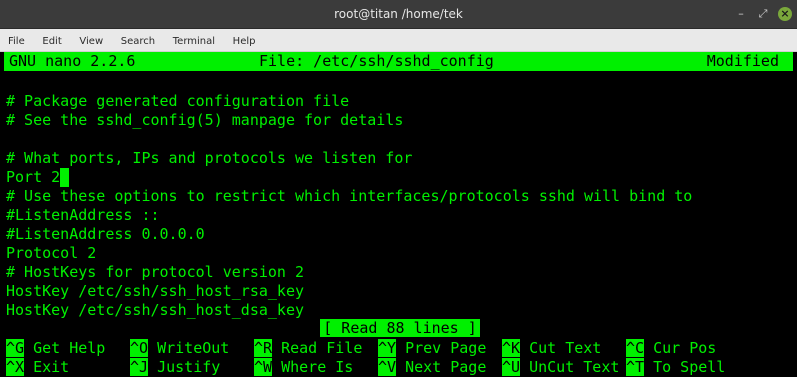  I want to click on shortcut-cur-pos: ^C Cur Pos, so click(671, 348).